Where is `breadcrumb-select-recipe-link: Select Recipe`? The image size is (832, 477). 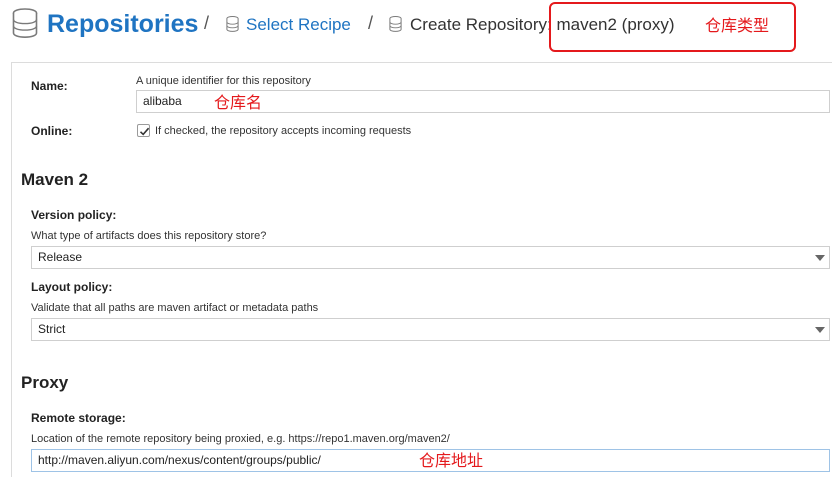
breadcrumb-select-recipe-link: Select Recipe is located at coordinates (298, 25).